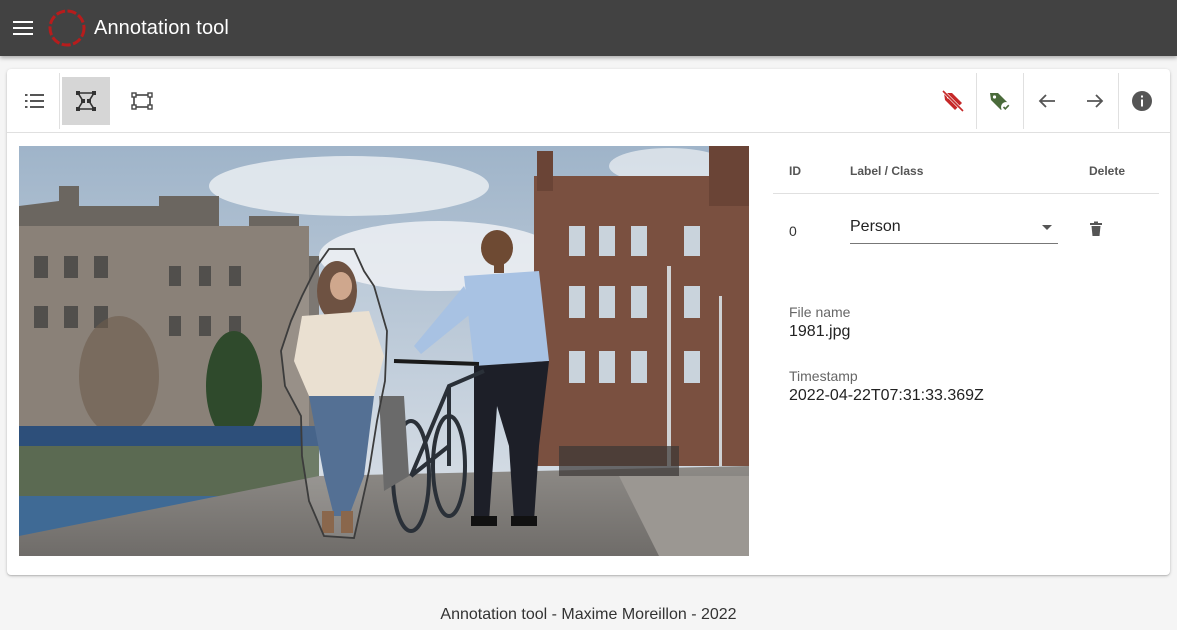 The image size is (1177, 630). I want to click on trash-icon, so click(1096, 228).